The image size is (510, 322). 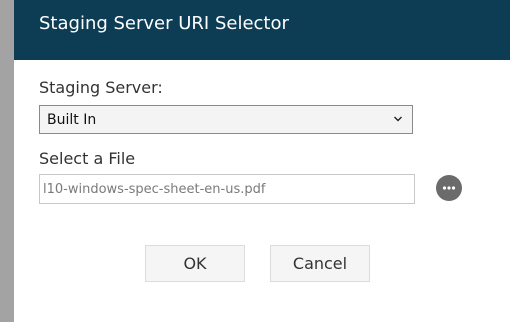 I want to click on ok-button: OK, so click(x=195, y=263).